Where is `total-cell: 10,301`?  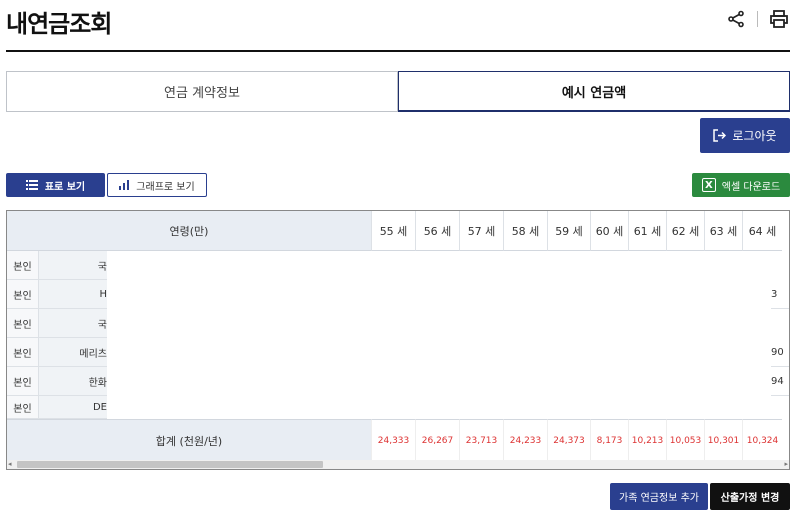 total-cell: 10,301 is located at coordinates (723, 440).